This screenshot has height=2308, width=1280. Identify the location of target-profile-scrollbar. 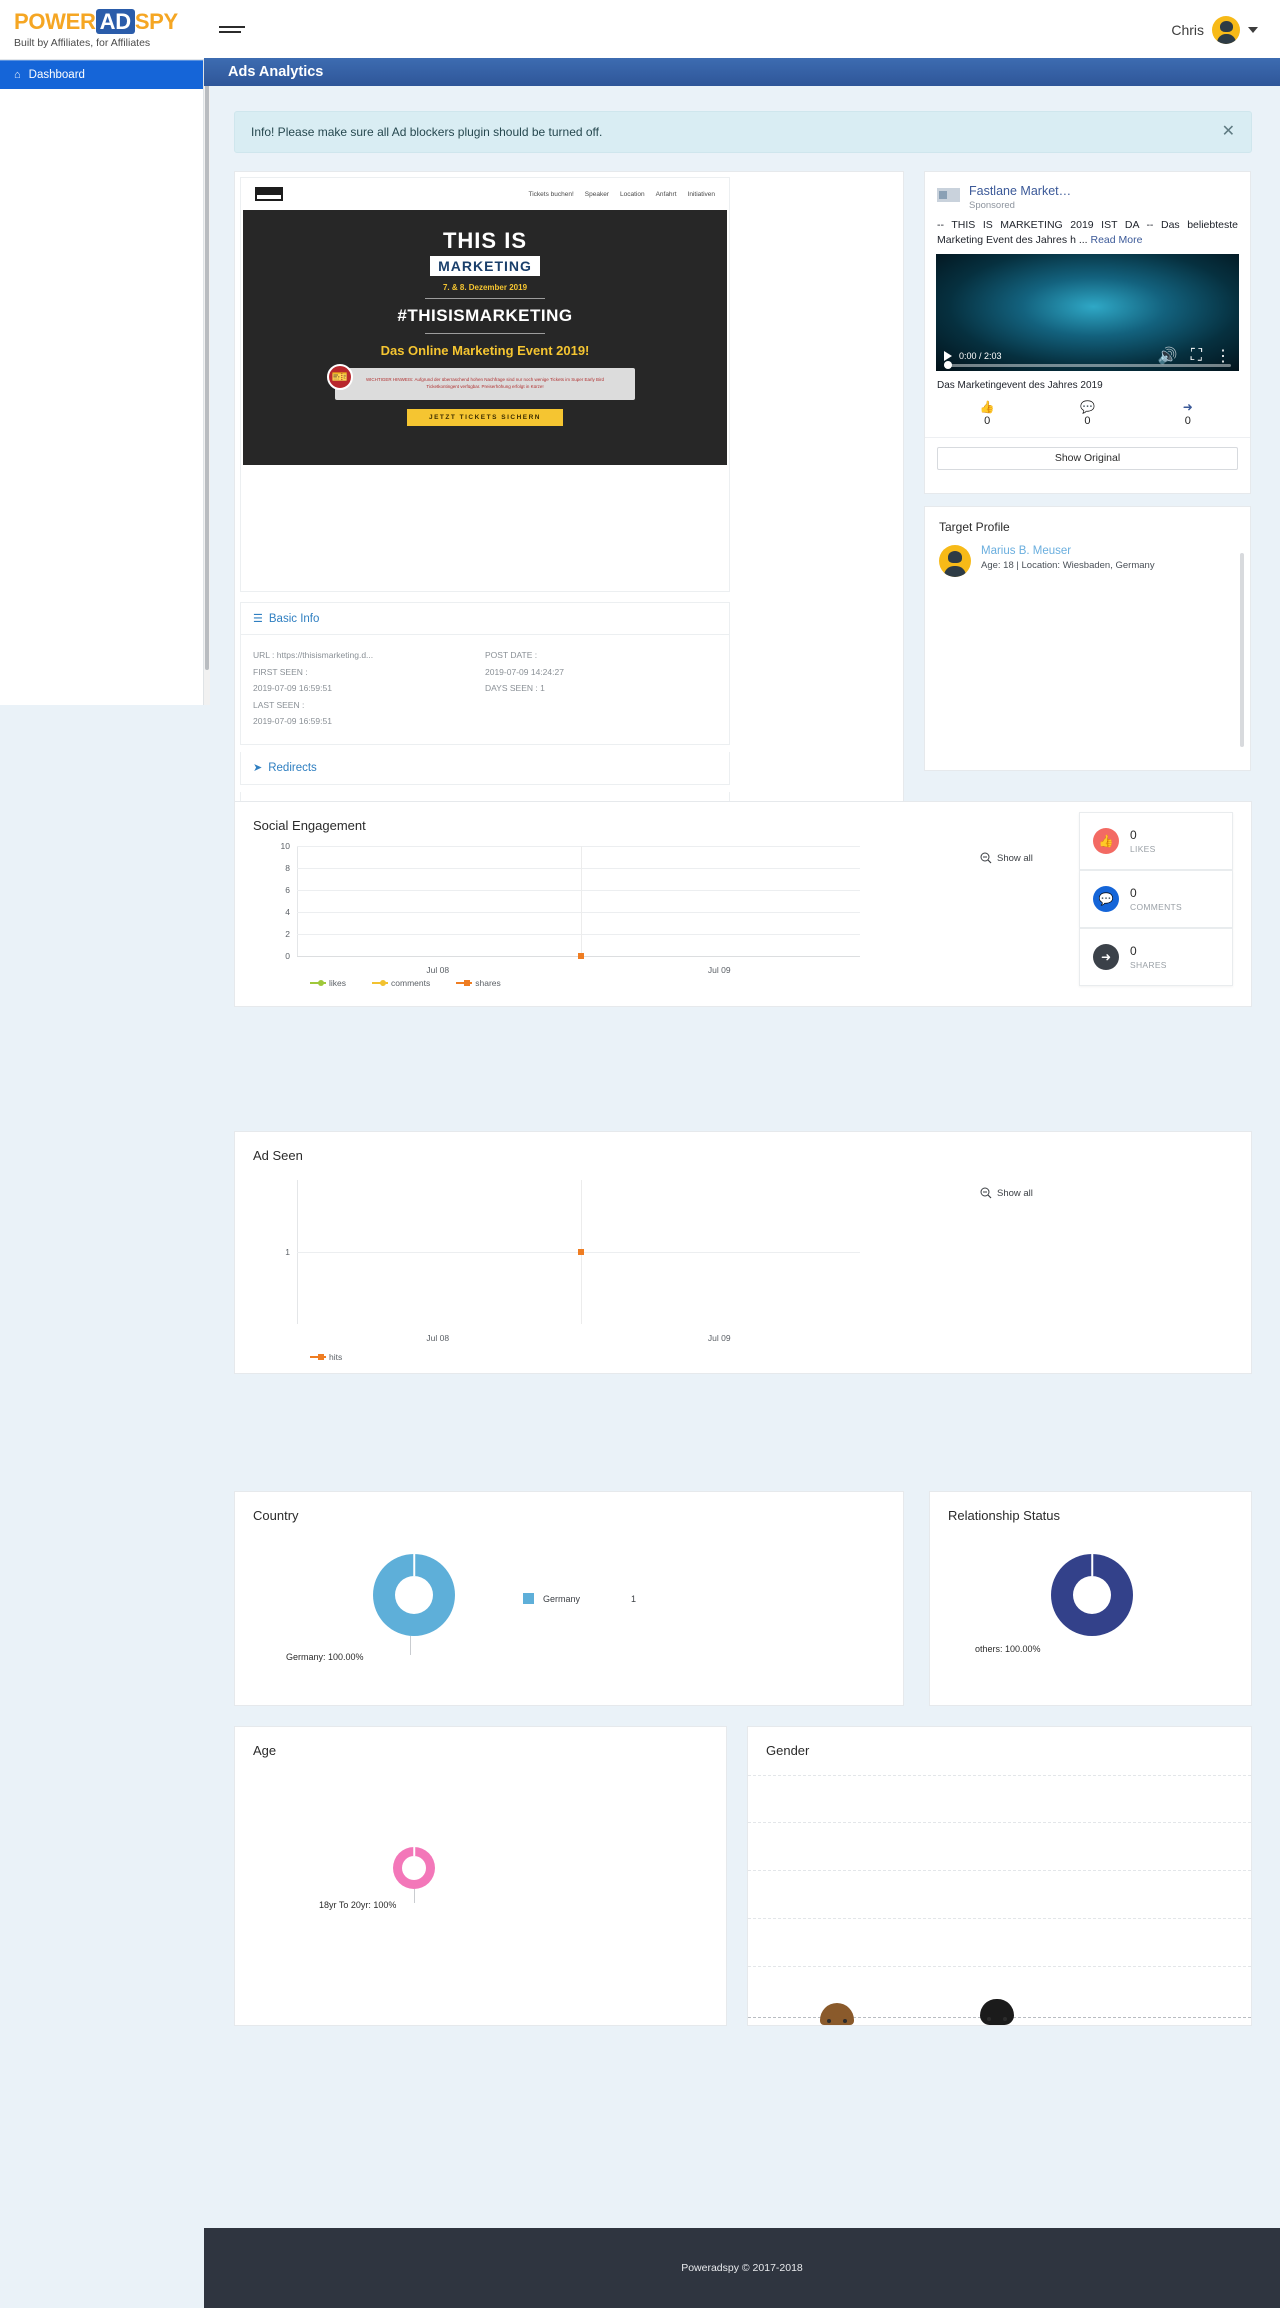
(1242, 650).